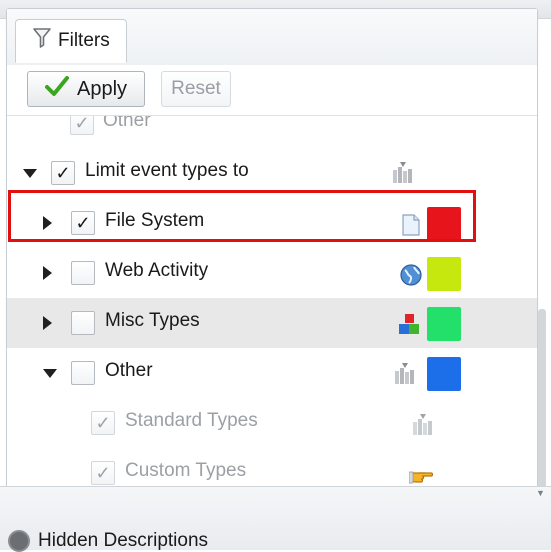 The width and height of the screenshot is (551, 552). I want to click on checkbox-file-system: ✓, so click(83, 223).